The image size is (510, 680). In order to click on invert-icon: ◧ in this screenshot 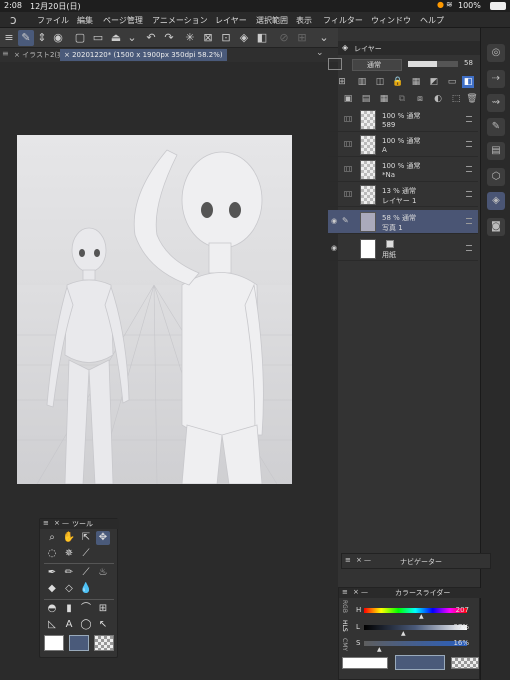, I will do `click(262, 38)`.